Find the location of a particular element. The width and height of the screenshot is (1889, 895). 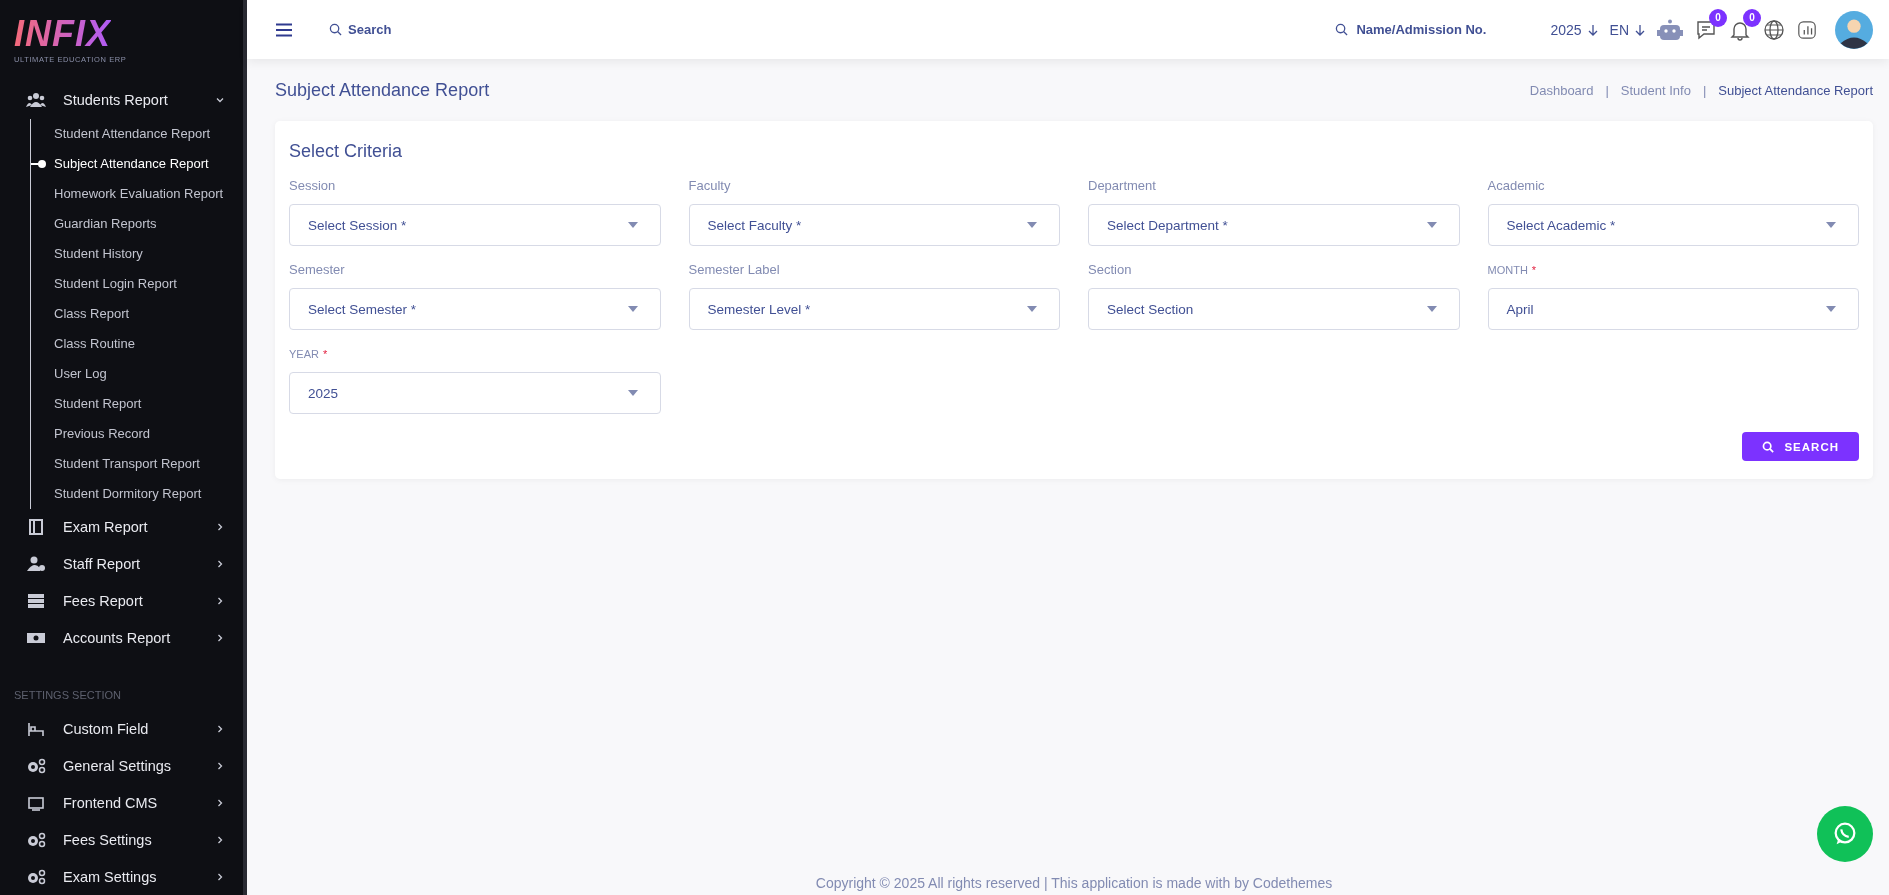

field-label: Semester Label is located at coordinates (734, 269).